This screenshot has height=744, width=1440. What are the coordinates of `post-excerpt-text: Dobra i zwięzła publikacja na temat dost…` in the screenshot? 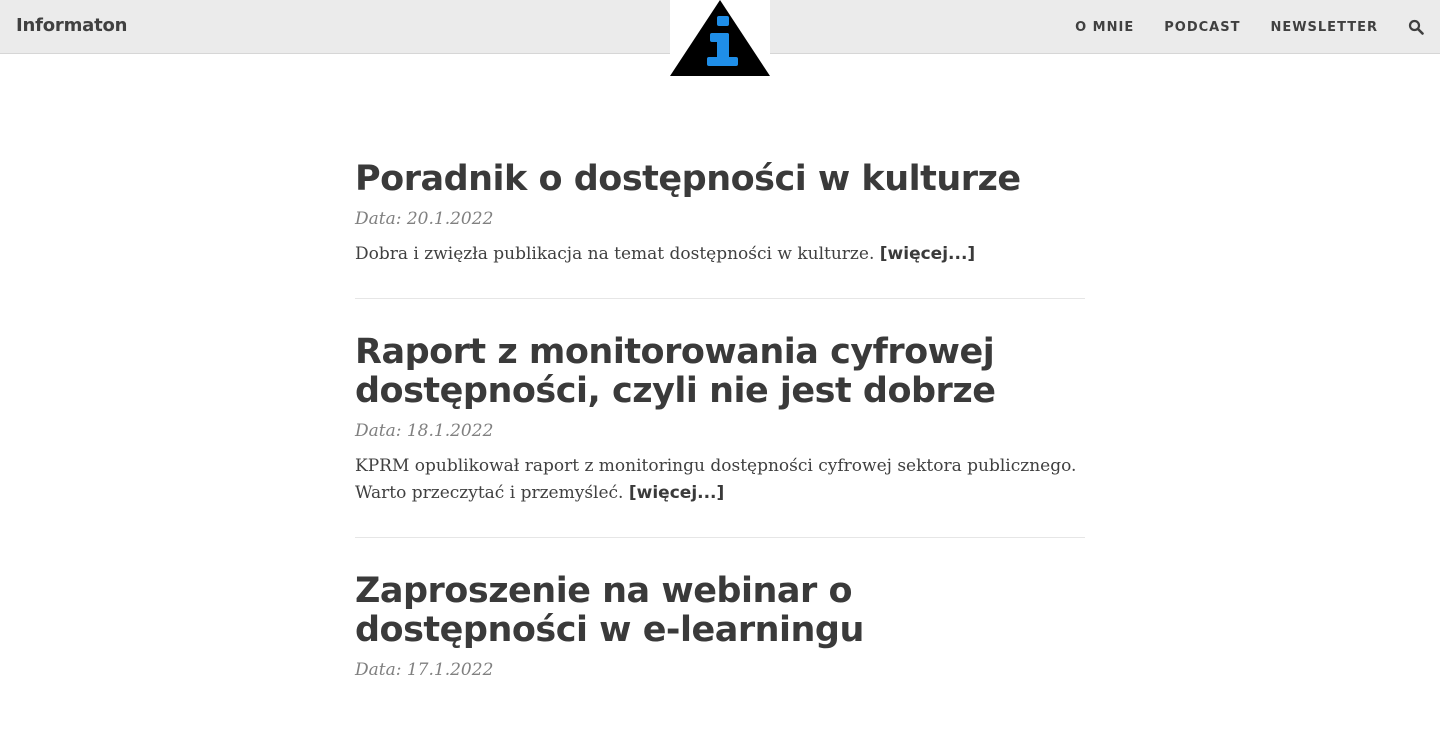 It's located at (615, 254).